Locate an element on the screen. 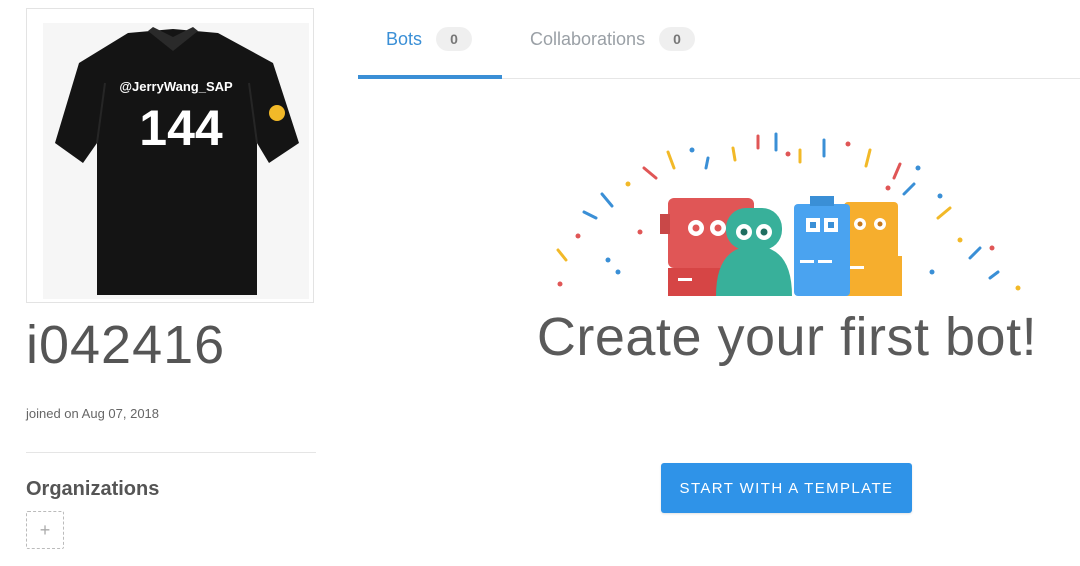  bots-illustration is located at coordinates (788, 215).